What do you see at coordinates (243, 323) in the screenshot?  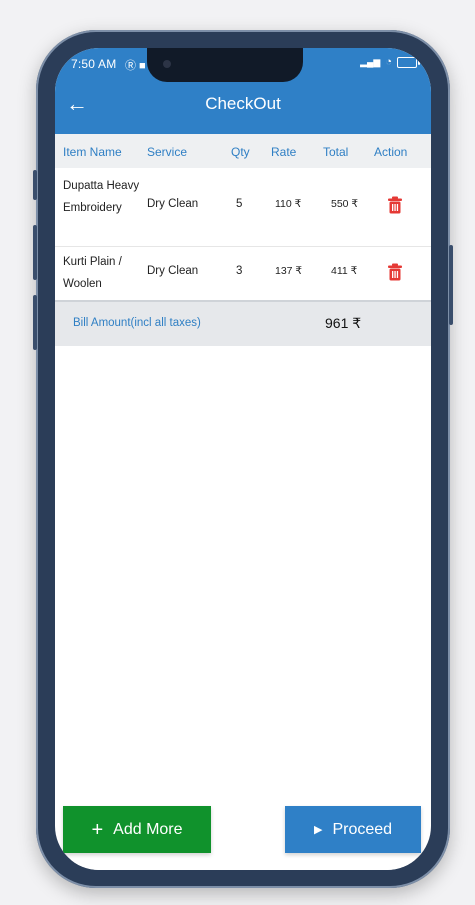 I see `bill-summary: Bill Amount(incl all taxes) 961 ₹` at bounding box center [243, 323].